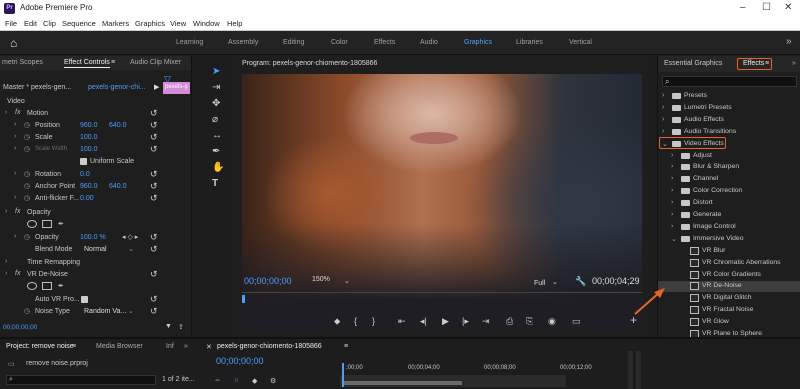 Image resolution: width=800 pixels, height=389 pixels. I want to click on effects-tree-item: › Image Control, so click(729, 227).